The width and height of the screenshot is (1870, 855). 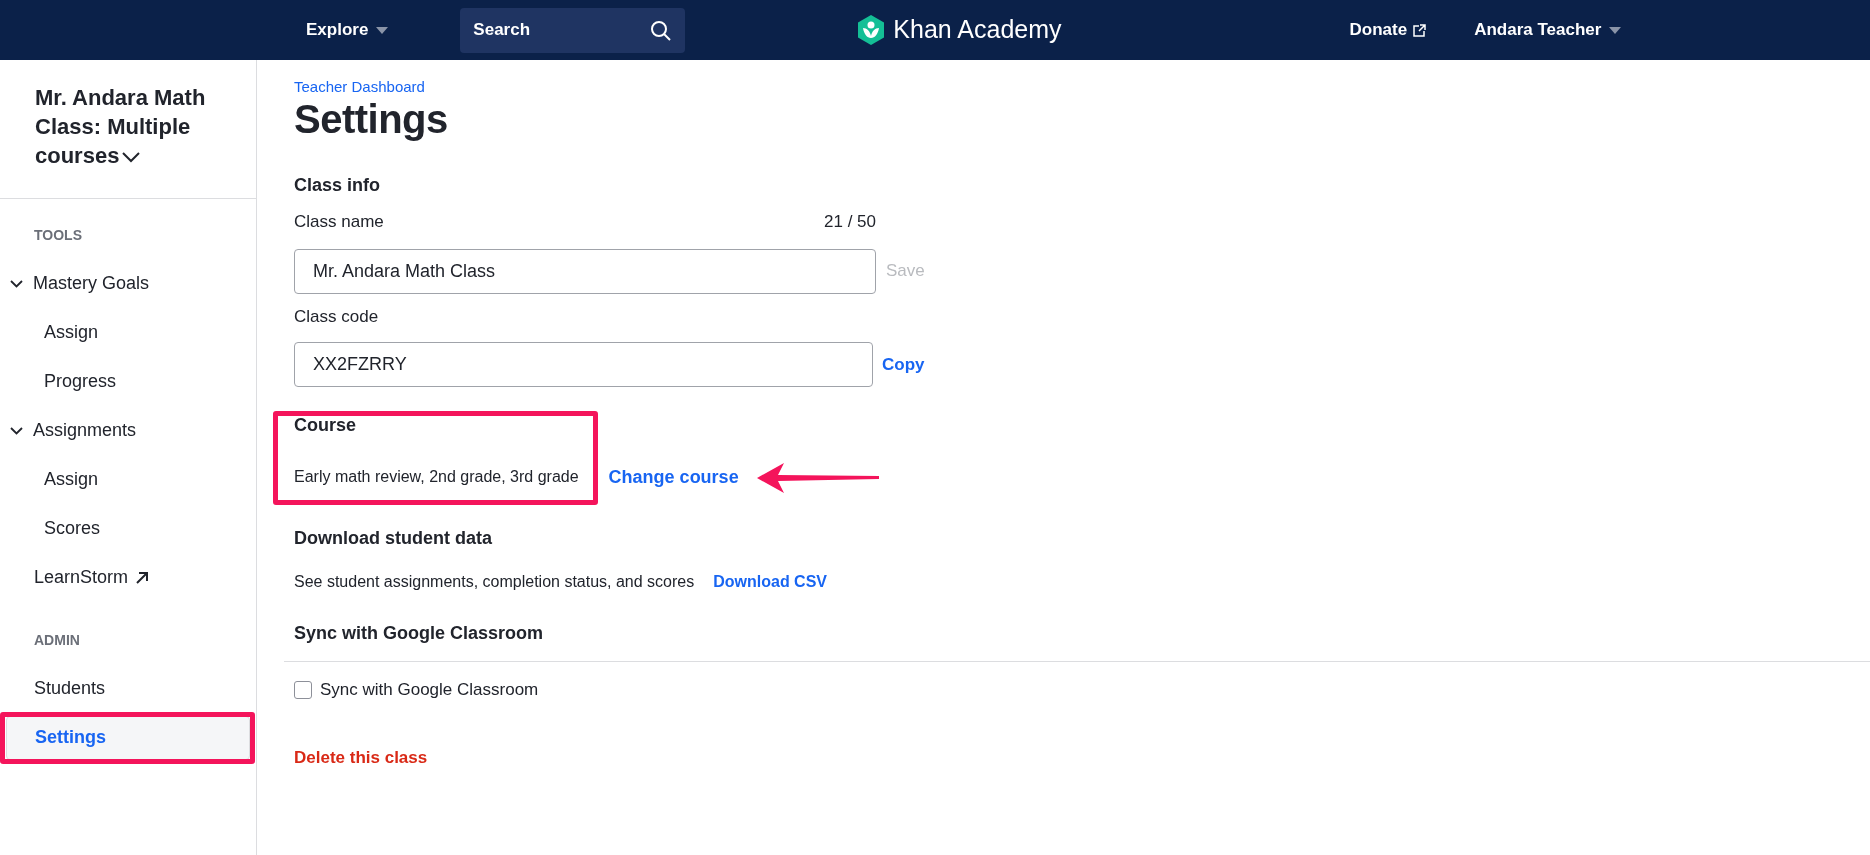 What do you see at coordinates (585, 271) in the screenshot?
I see `class-name-input: Mr. Andara Math Class` at bounding box center [585, 271].